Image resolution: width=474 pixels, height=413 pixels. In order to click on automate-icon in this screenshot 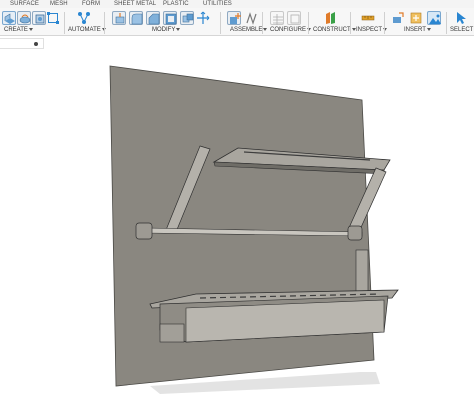, I will do `click(84, 18)`.